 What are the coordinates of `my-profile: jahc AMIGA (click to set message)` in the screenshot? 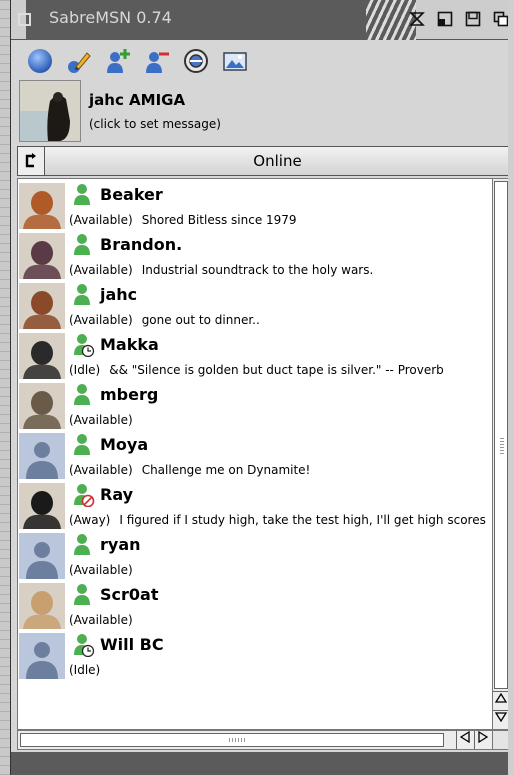 It's located at (262, 112).